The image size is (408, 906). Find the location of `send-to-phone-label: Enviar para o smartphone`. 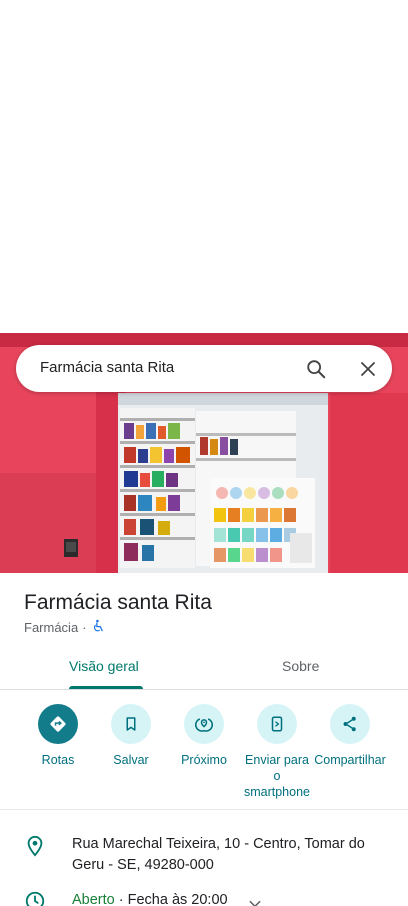

send-to-phone-label: Enviar para o smartphone is located at coordinates (276, 776).